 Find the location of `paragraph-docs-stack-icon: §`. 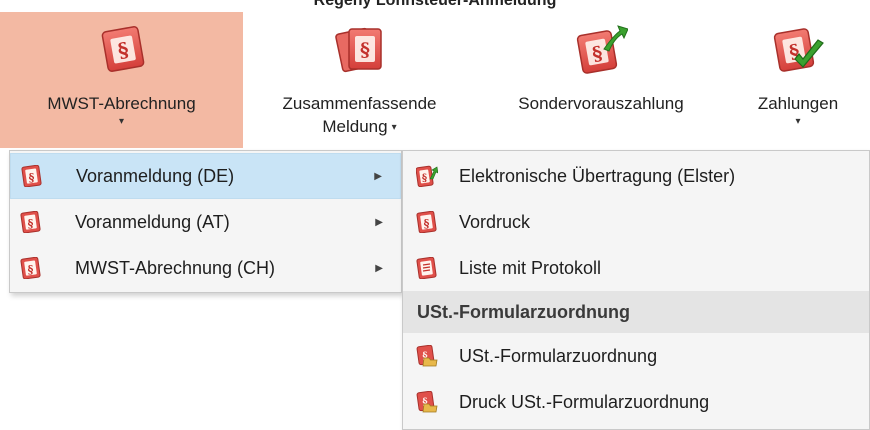

paragraph-docs-stack-icon: § is located at coordinates (358, 50).